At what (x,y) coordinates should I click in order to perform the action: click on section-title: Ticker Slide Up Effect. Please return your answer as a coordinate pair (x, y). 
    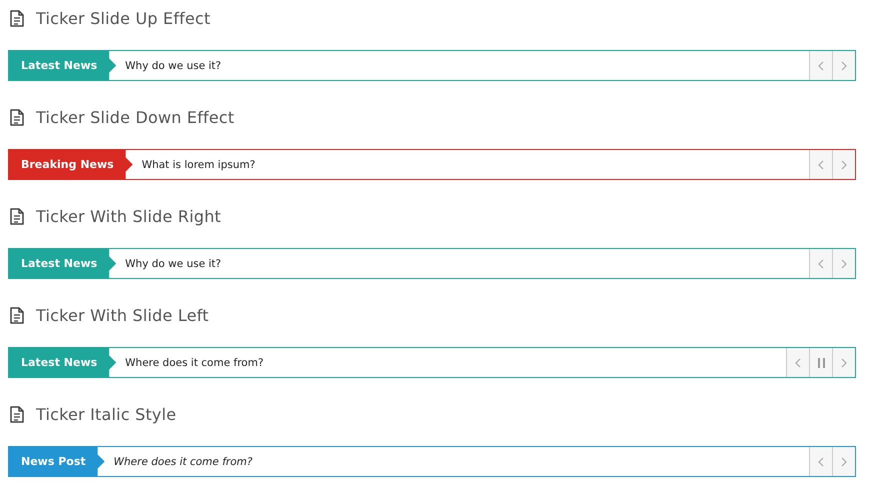
    Looking at the image, I should click on (123, 18).